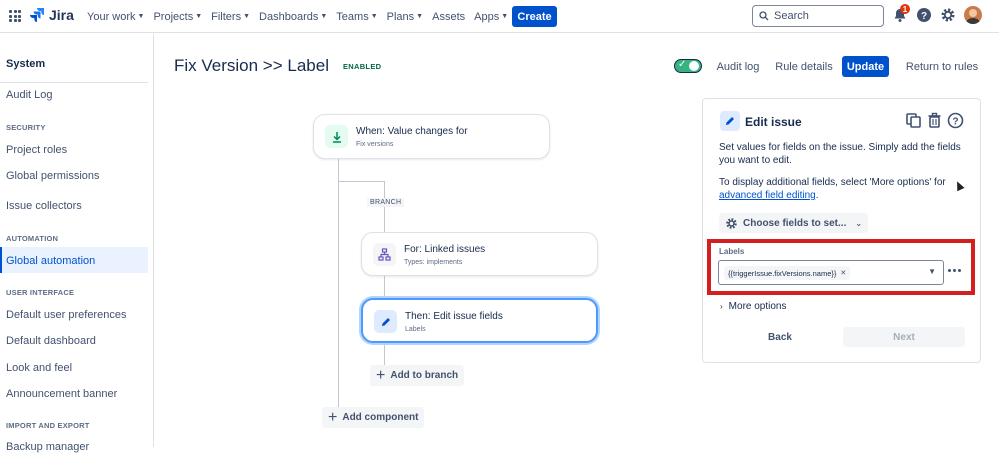 The image size is (999, 453). I want to click on nav-label: Filters, so click(226, 16).